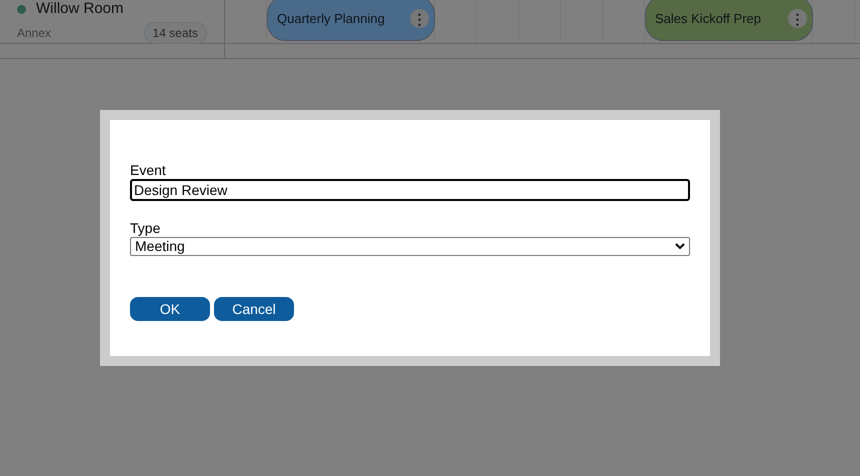 Image resolution: width=860 pixels, height=476 pixels. Describe the element at coordinates (34, 33) in the screenshot. I see `room-location: Annex` at that location.